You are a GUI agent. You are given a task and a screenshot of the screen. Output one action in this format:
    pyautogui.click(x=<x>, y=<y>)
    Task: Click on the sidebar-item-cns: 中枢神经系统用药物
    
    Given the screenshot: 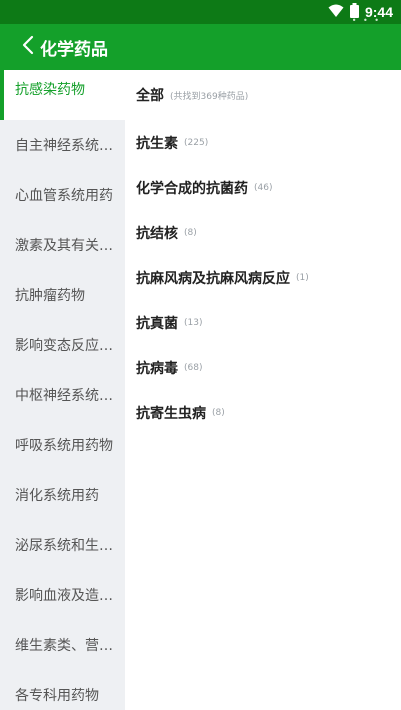 What is the action you would take?
    pyautogui.click(x=62, y=395)
    